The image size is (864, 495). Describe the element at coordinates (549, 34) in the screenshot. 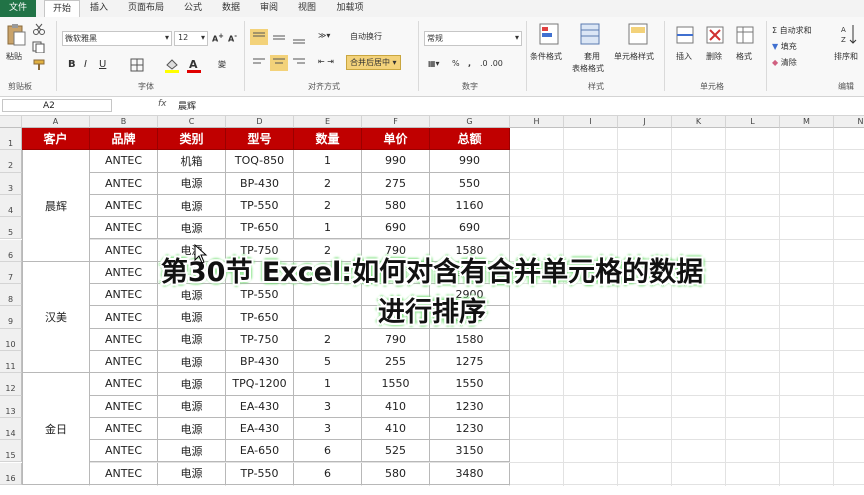

I see `conditional-format-icon` at that location.